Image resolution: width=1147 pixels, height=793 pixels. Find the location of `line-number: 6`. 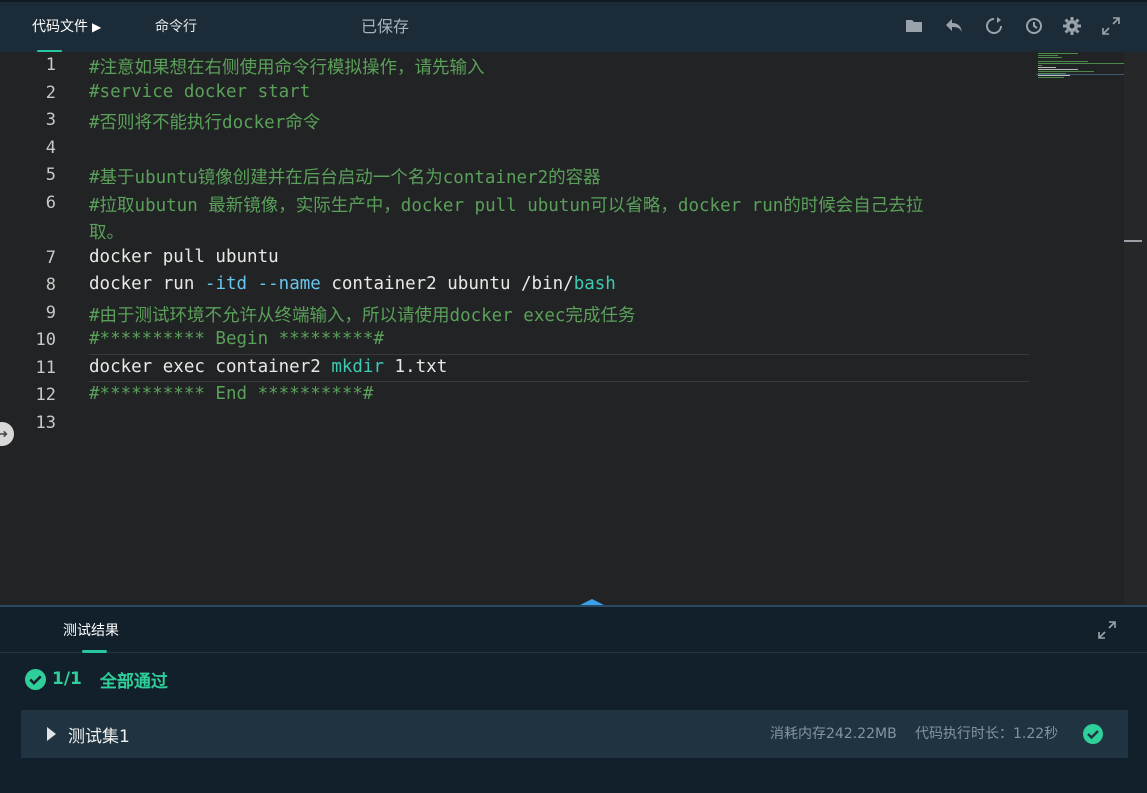

line-number: 6 is located at coordinates (50, 203).